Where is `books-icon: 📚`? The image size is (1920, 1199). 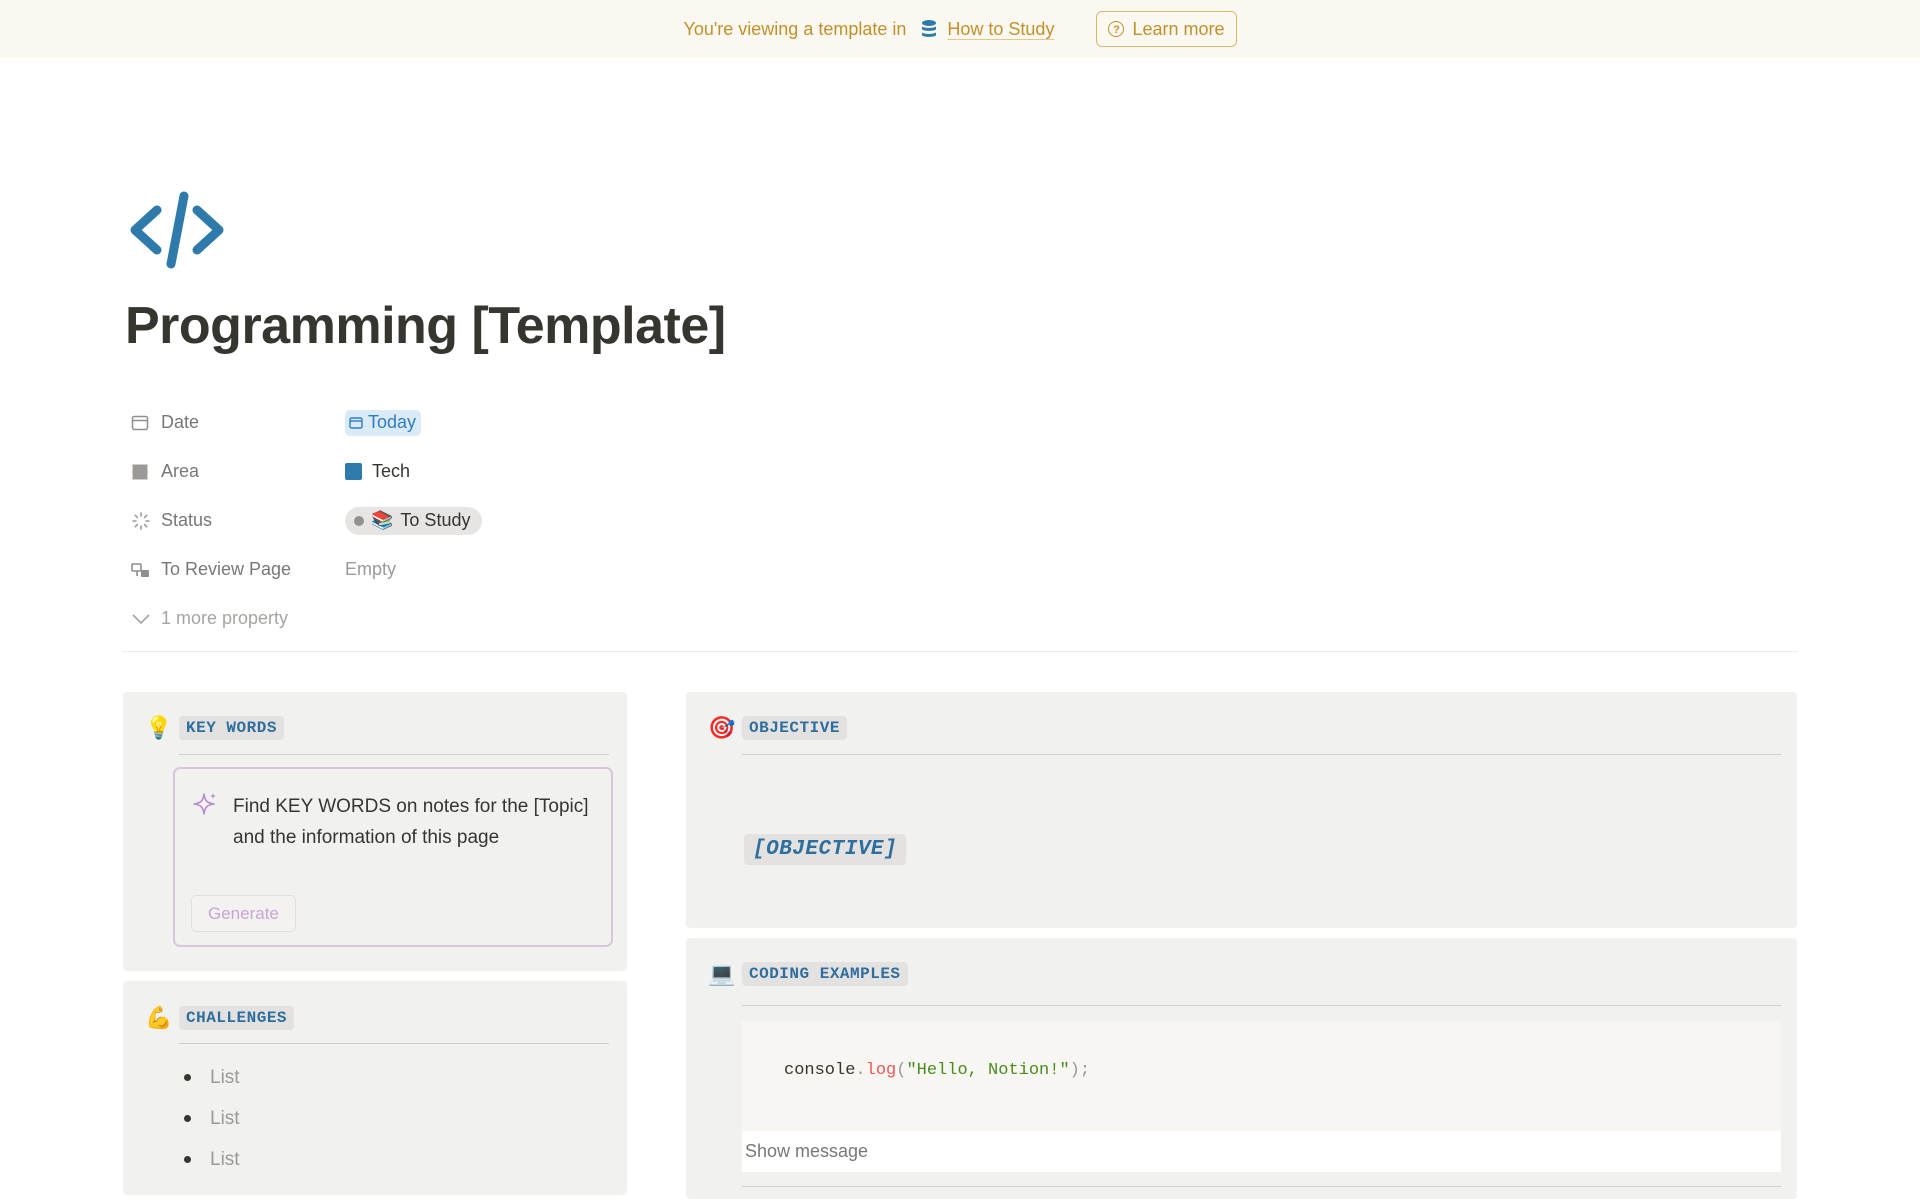 books-icon: 📚 is located at coordinates (382, 520).